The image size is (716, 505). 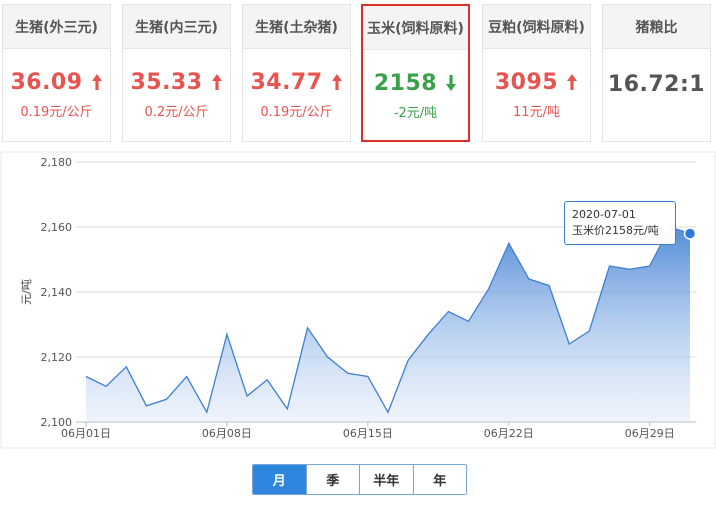 I want to click on card-price: 3095, so click(x=526, y=82).